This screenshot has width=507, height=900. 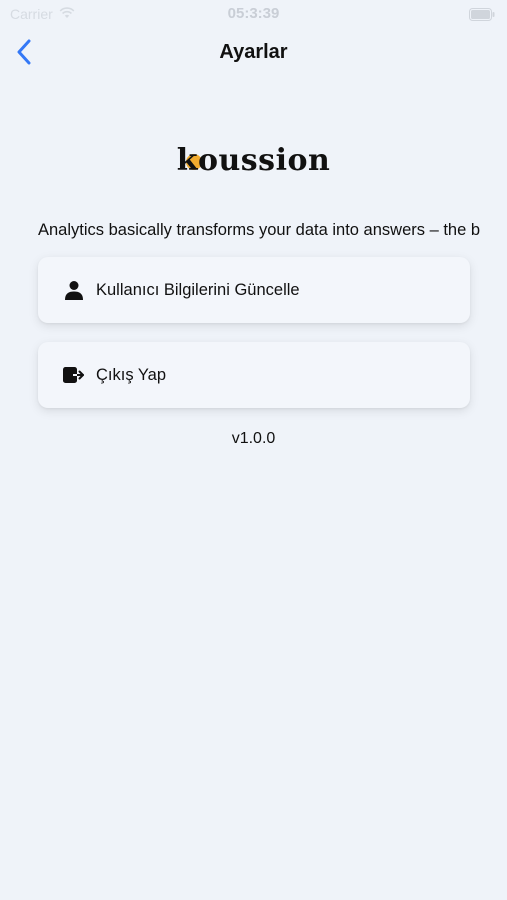 What do you see at coordinates (131, 374) in the screenshot?
I see `logout-label: Çıkış Yap` at bounding box center [131, 374].